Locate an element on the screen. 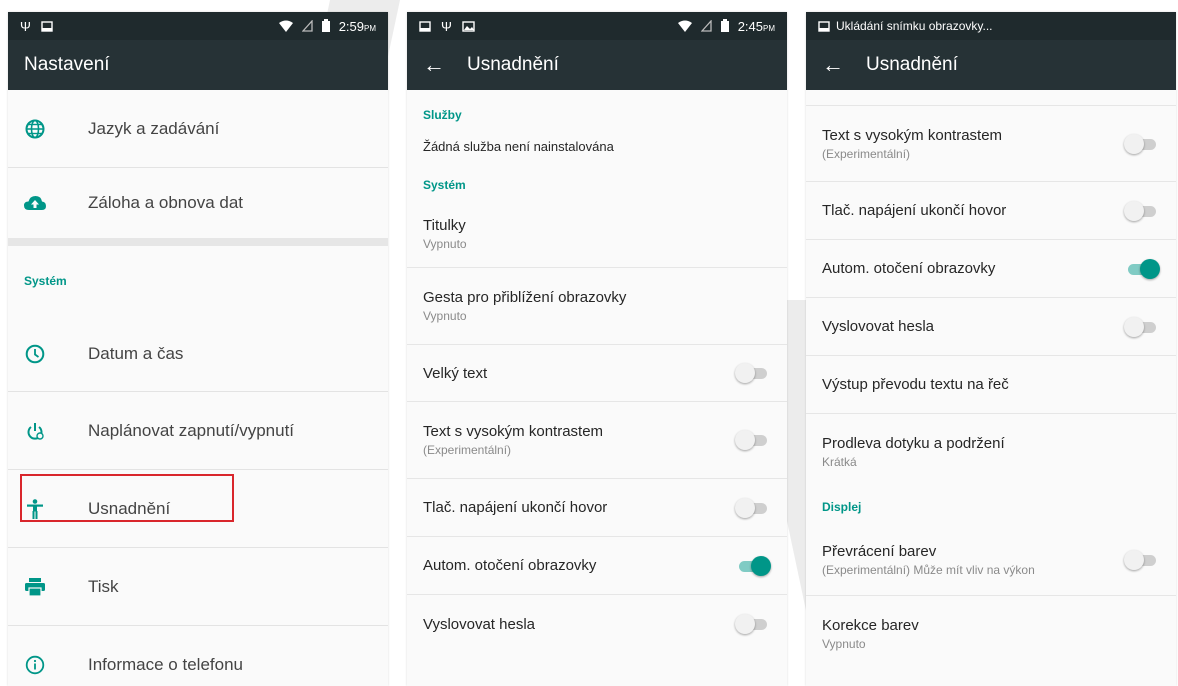 This screenshot has height=686, width=1178. settings-item-label: Datum a čas is located at coordinates (136, 353).